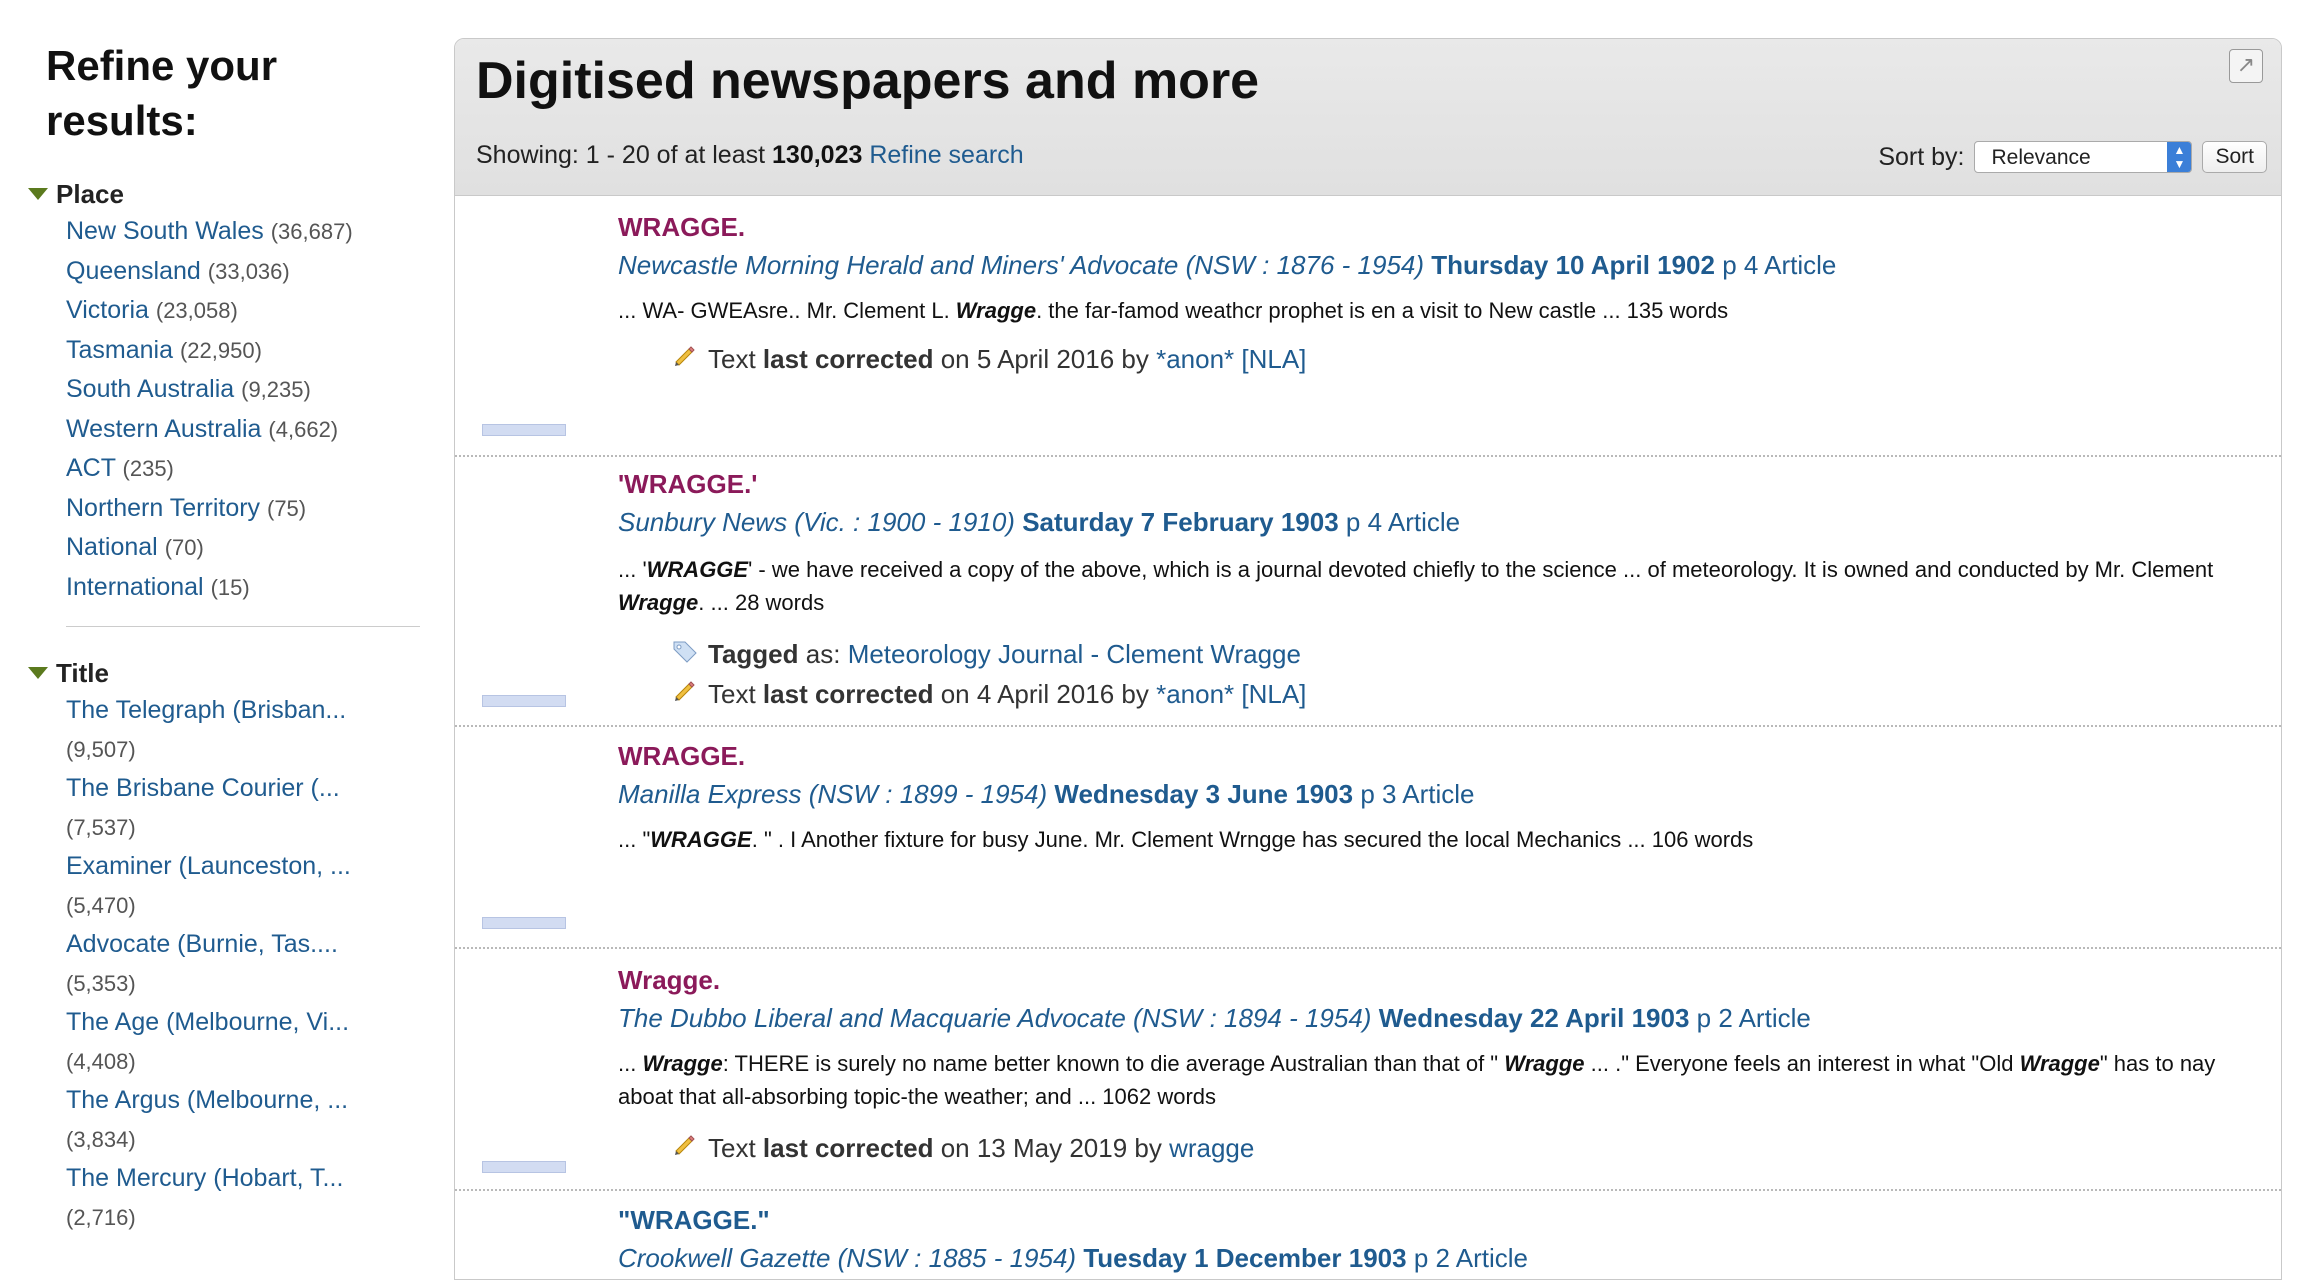  Describe the element at coordinates (101, 983) in the screenshot. I see `title-count: (5,353)` at that location.